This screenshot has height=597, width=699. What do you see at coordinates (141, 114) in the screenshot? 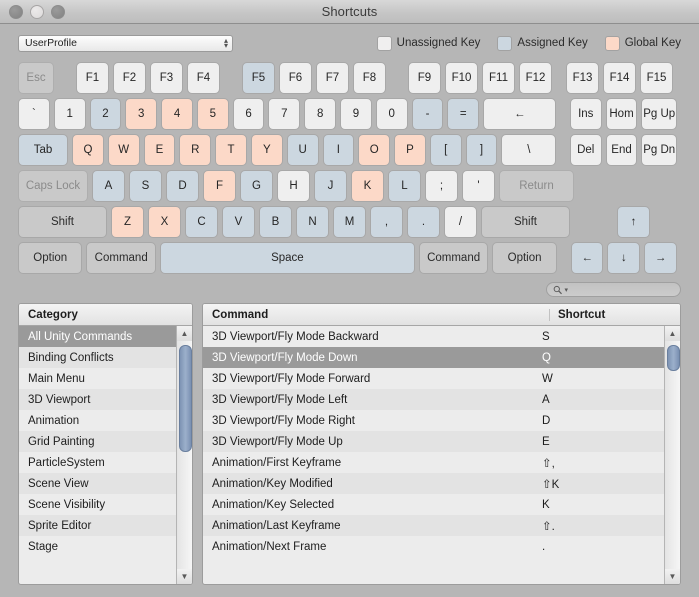
I see `key-3: 3` at bounding box center [141, 114].